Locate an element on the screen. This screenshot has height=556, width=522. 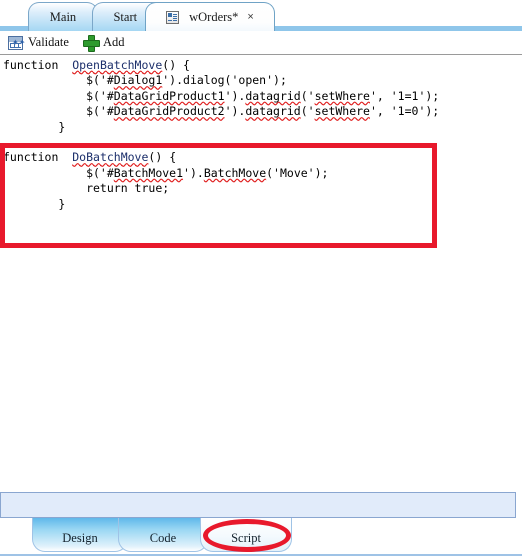
bottom-tab-script: Script is located at coordinates (246, 535).